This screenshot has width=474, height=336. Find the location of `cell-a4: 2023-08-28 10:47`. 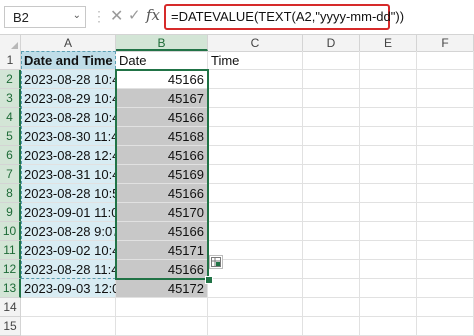

cell-a4: 2023-08-28 10:47 is located at coordinates (74, 117).